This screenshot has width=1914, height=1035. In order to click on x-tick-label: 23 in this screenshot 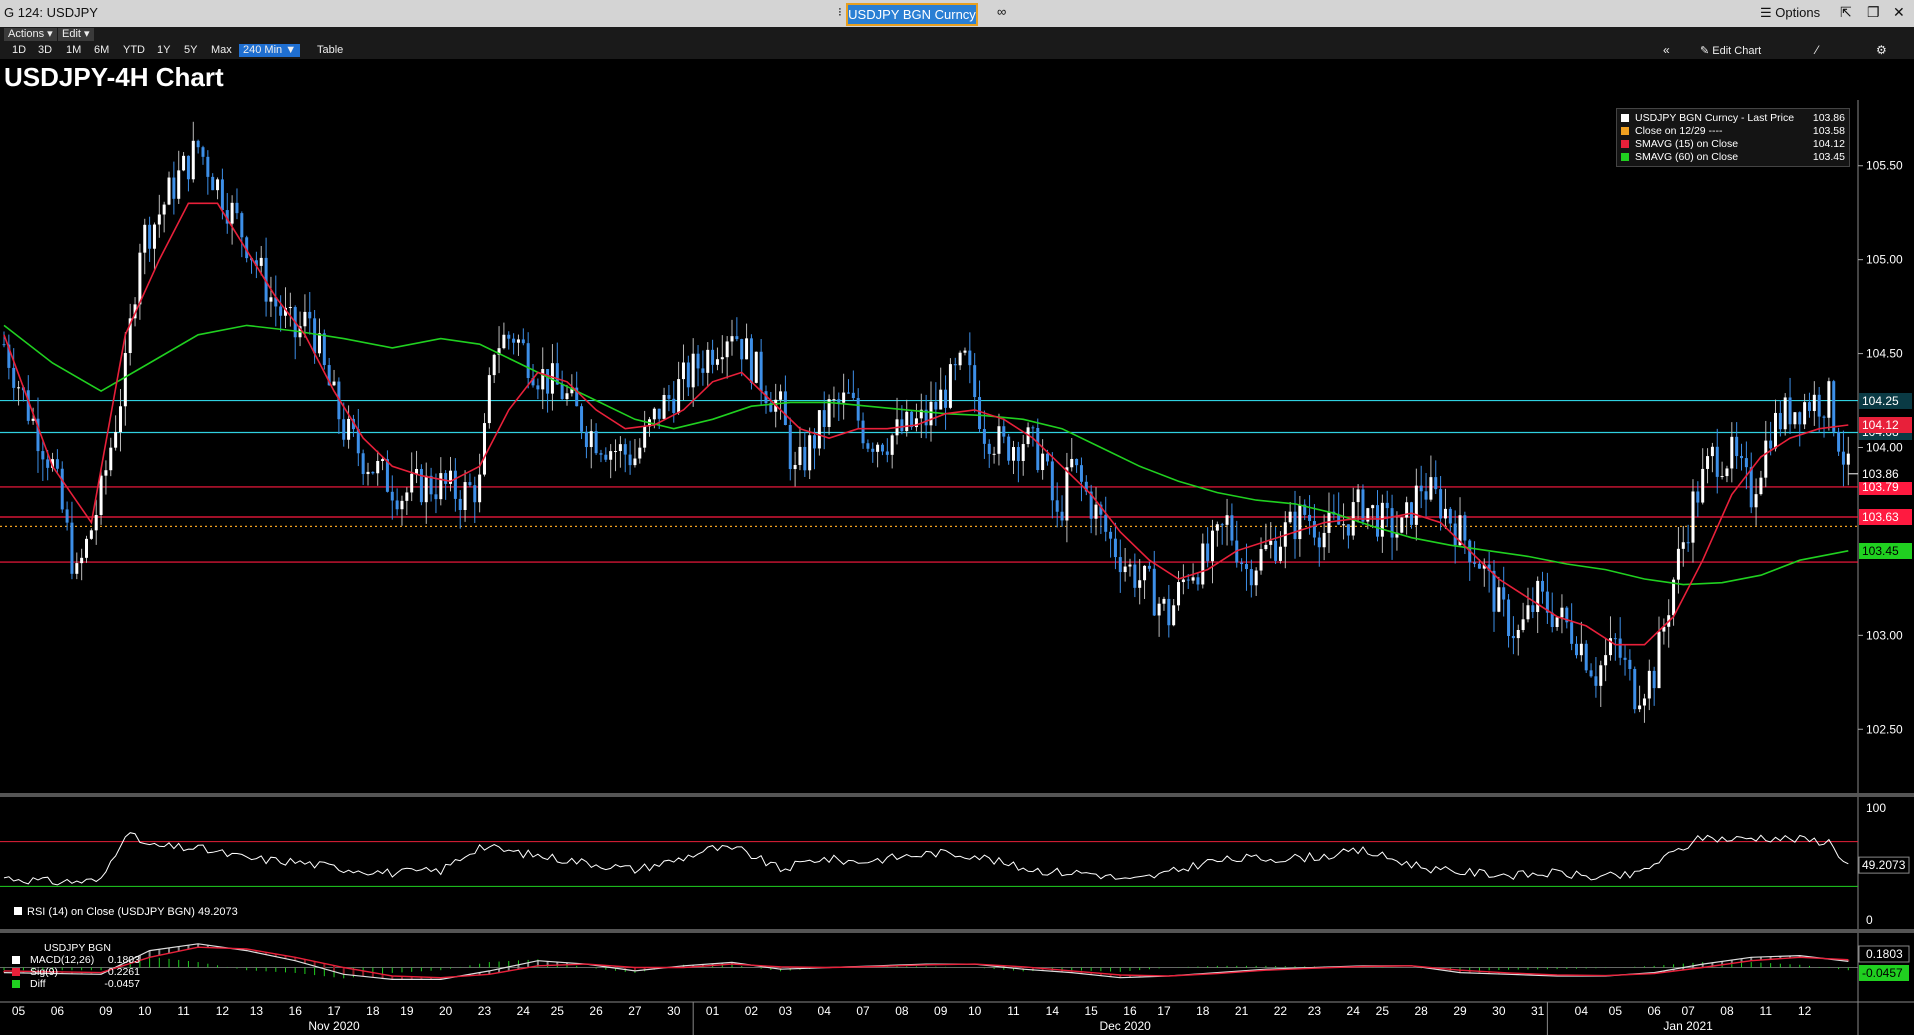, I will do `click(484, 1011)`.